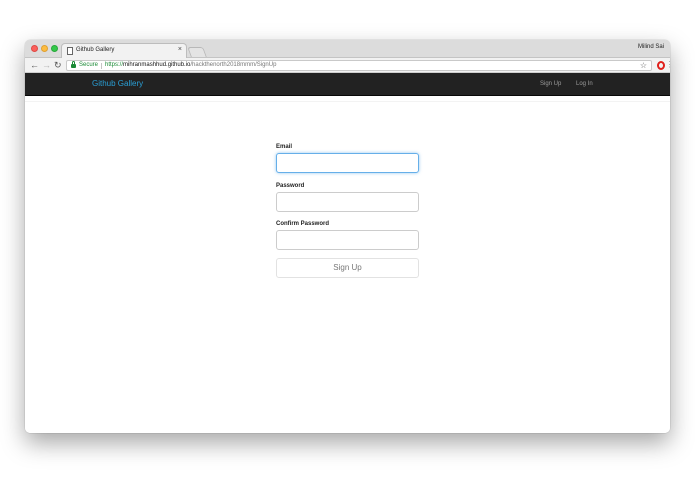  I want to click on site-navbar: Github Gallery Sign Up Log In, so click(347, 84).